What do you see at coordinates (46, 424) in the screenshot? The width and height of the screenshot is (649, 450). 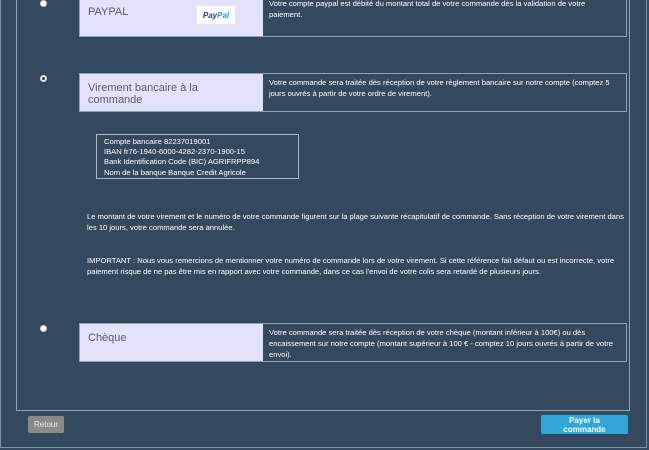 I see `back-button: Retour` at bounding box center [46, 424].